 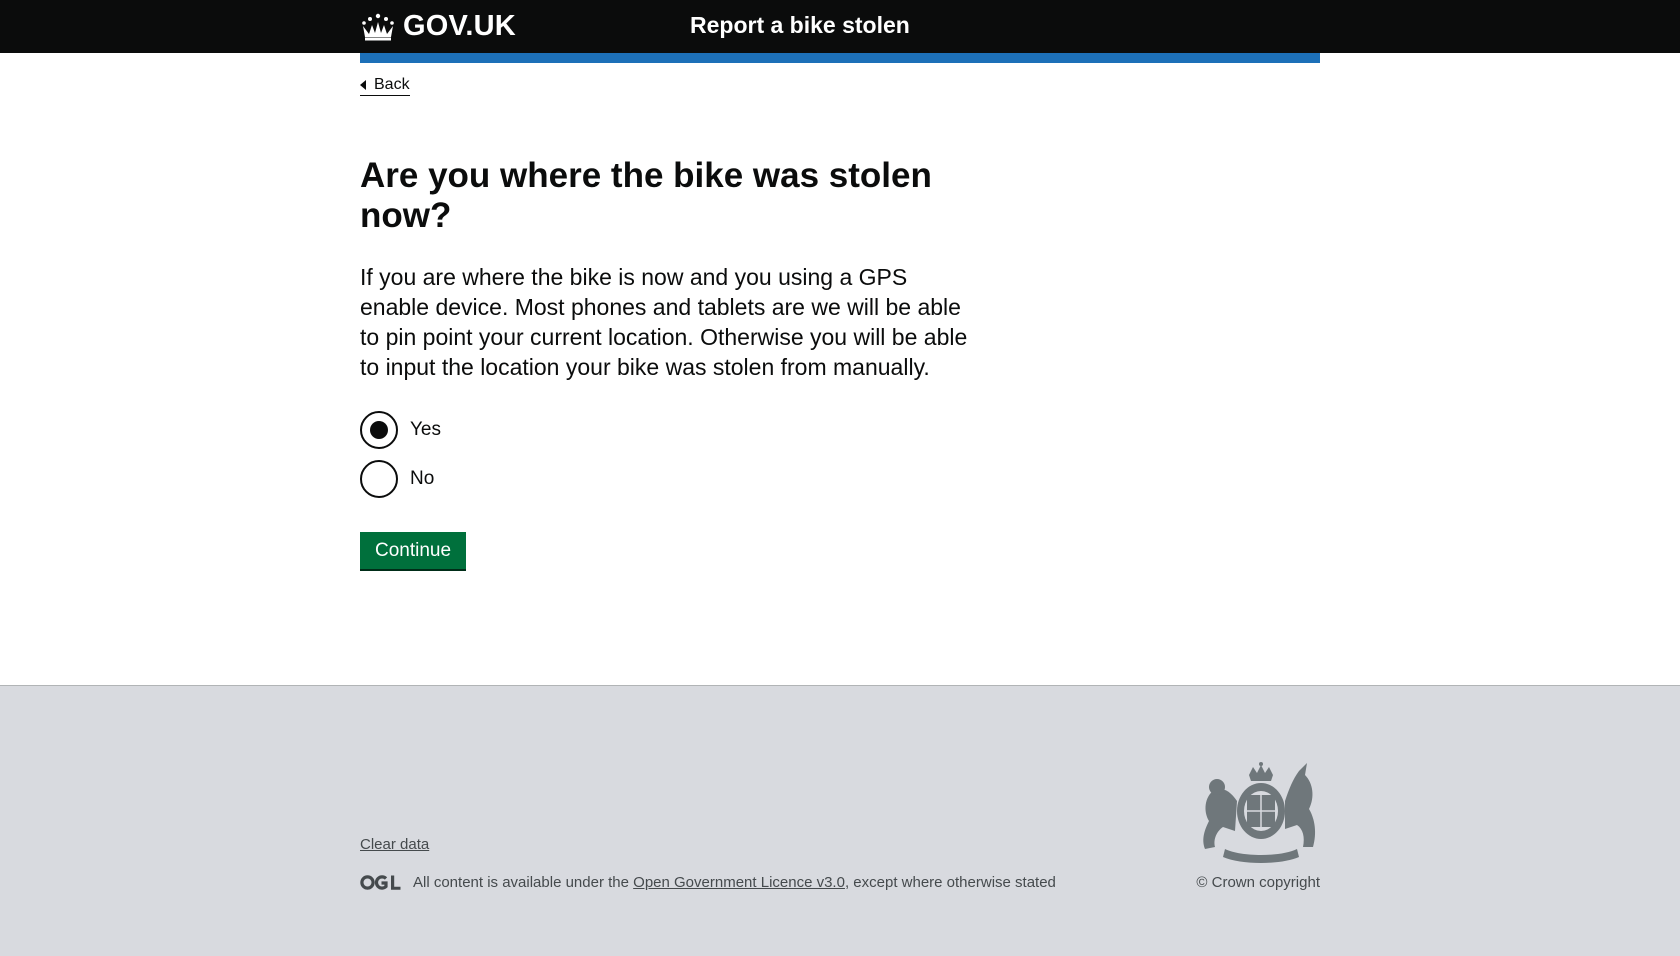 What do you see at coordinates (378, 26) in the screenshot?
I see `crown-icon` at bounding box center [378, 26].